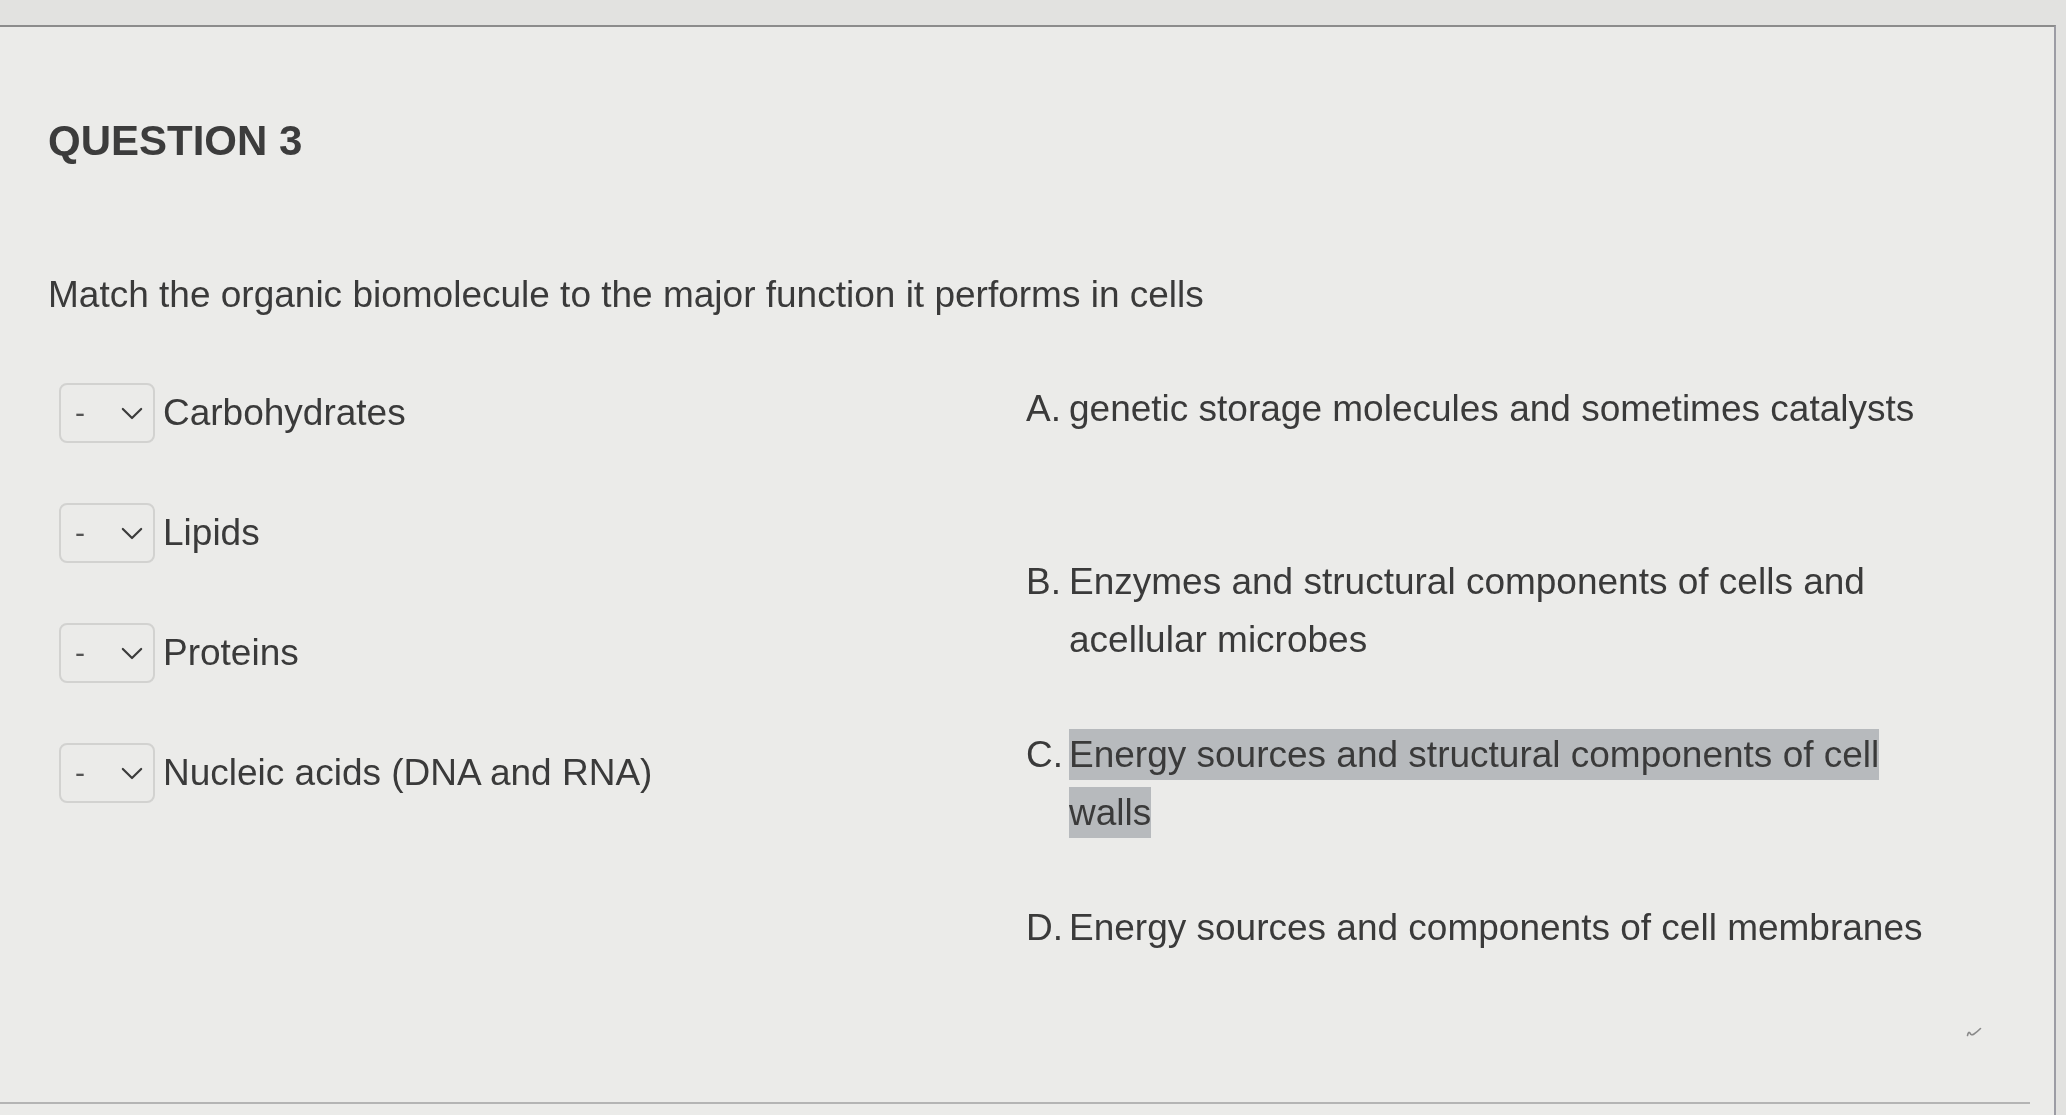  Describe the element at coordinates (408, 773) in the screenshot. I see `term-label: Nucleic acids (DNA and RNA)` at that location.